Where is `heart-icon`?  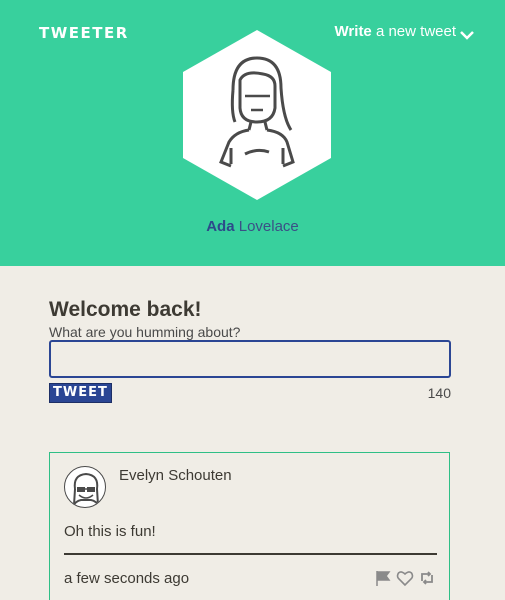 heart-icon is located at coordinates (405, 578).